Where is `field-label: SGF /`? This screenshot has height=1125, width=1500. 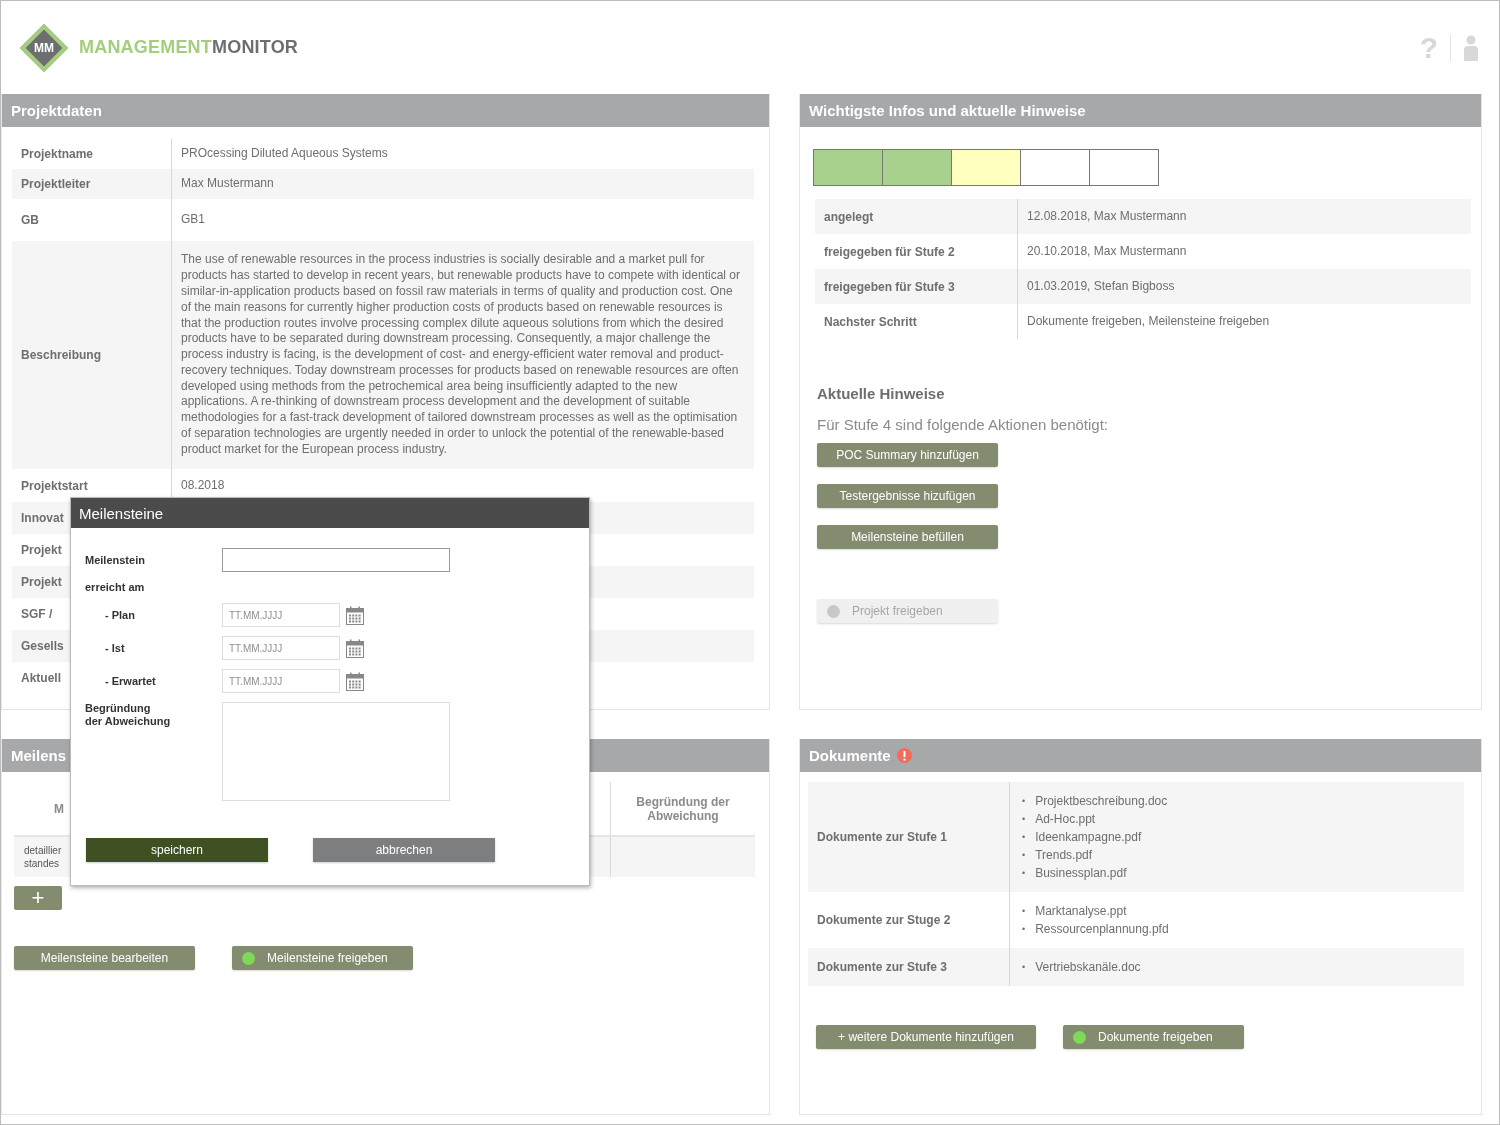
field-label: SGF / is located at coordinates (37, 614).